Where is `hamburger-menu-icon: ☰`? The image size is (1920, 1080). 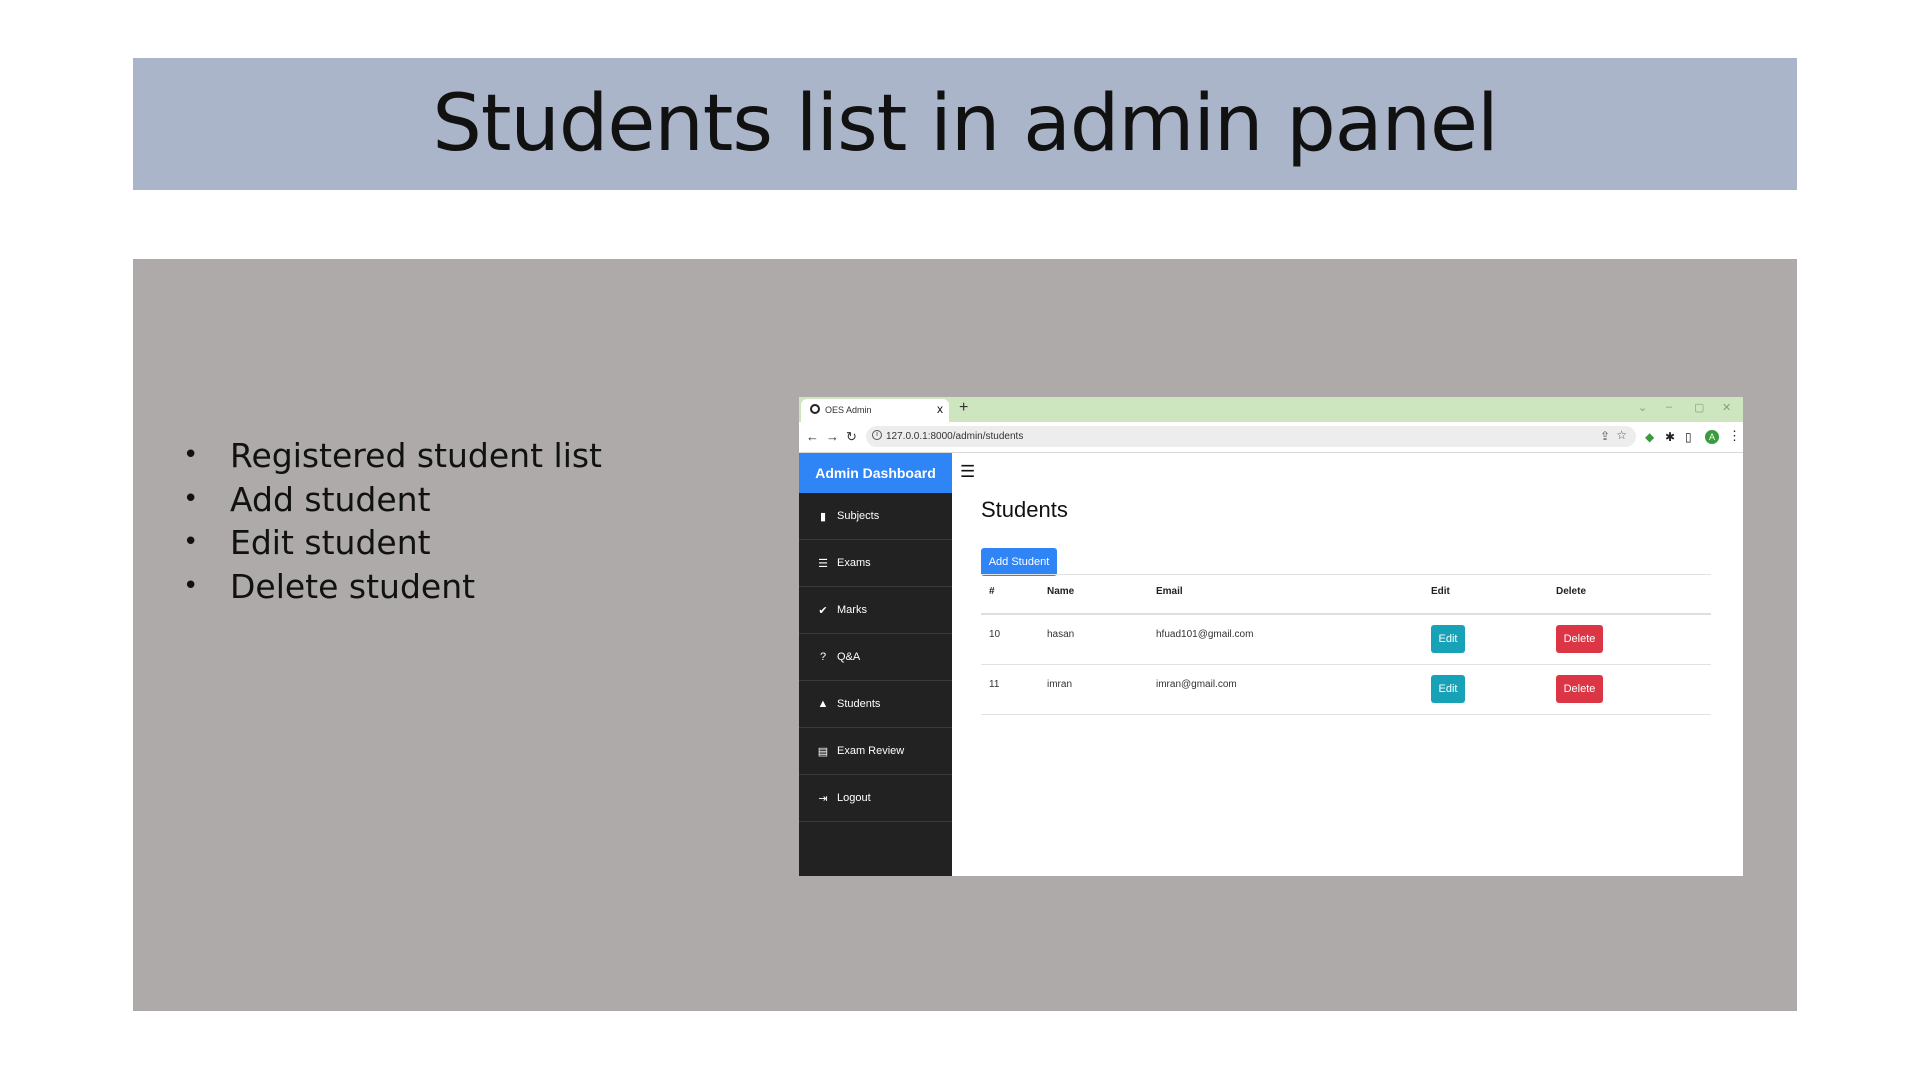 hamburger-menu-icon: ☰ is located at coordinates (967, 472).